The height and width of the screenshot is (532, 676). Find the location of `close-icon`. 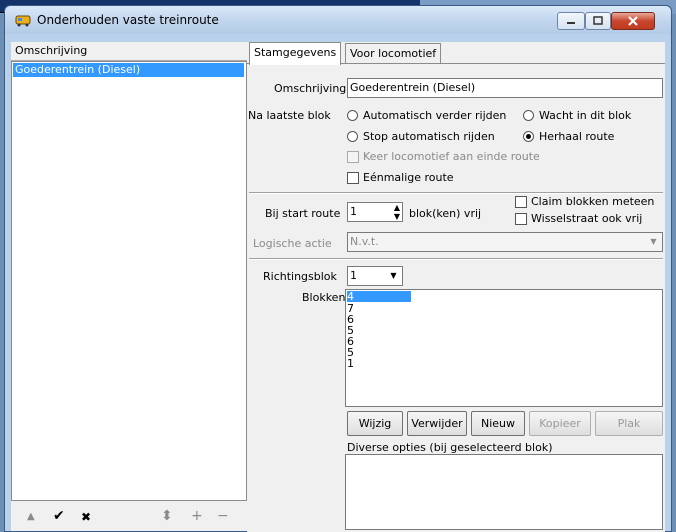

close-icon is located at coordinates (633, 21).